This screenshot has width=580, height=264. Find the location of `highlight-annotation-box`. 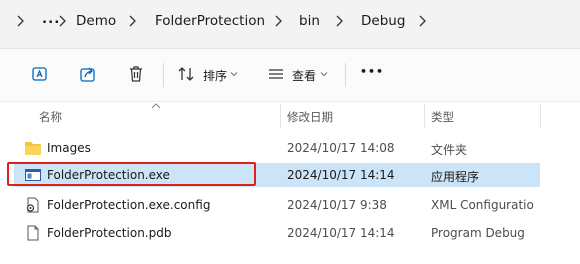

highlight-annotation-box is located at coordinates (131, 174).